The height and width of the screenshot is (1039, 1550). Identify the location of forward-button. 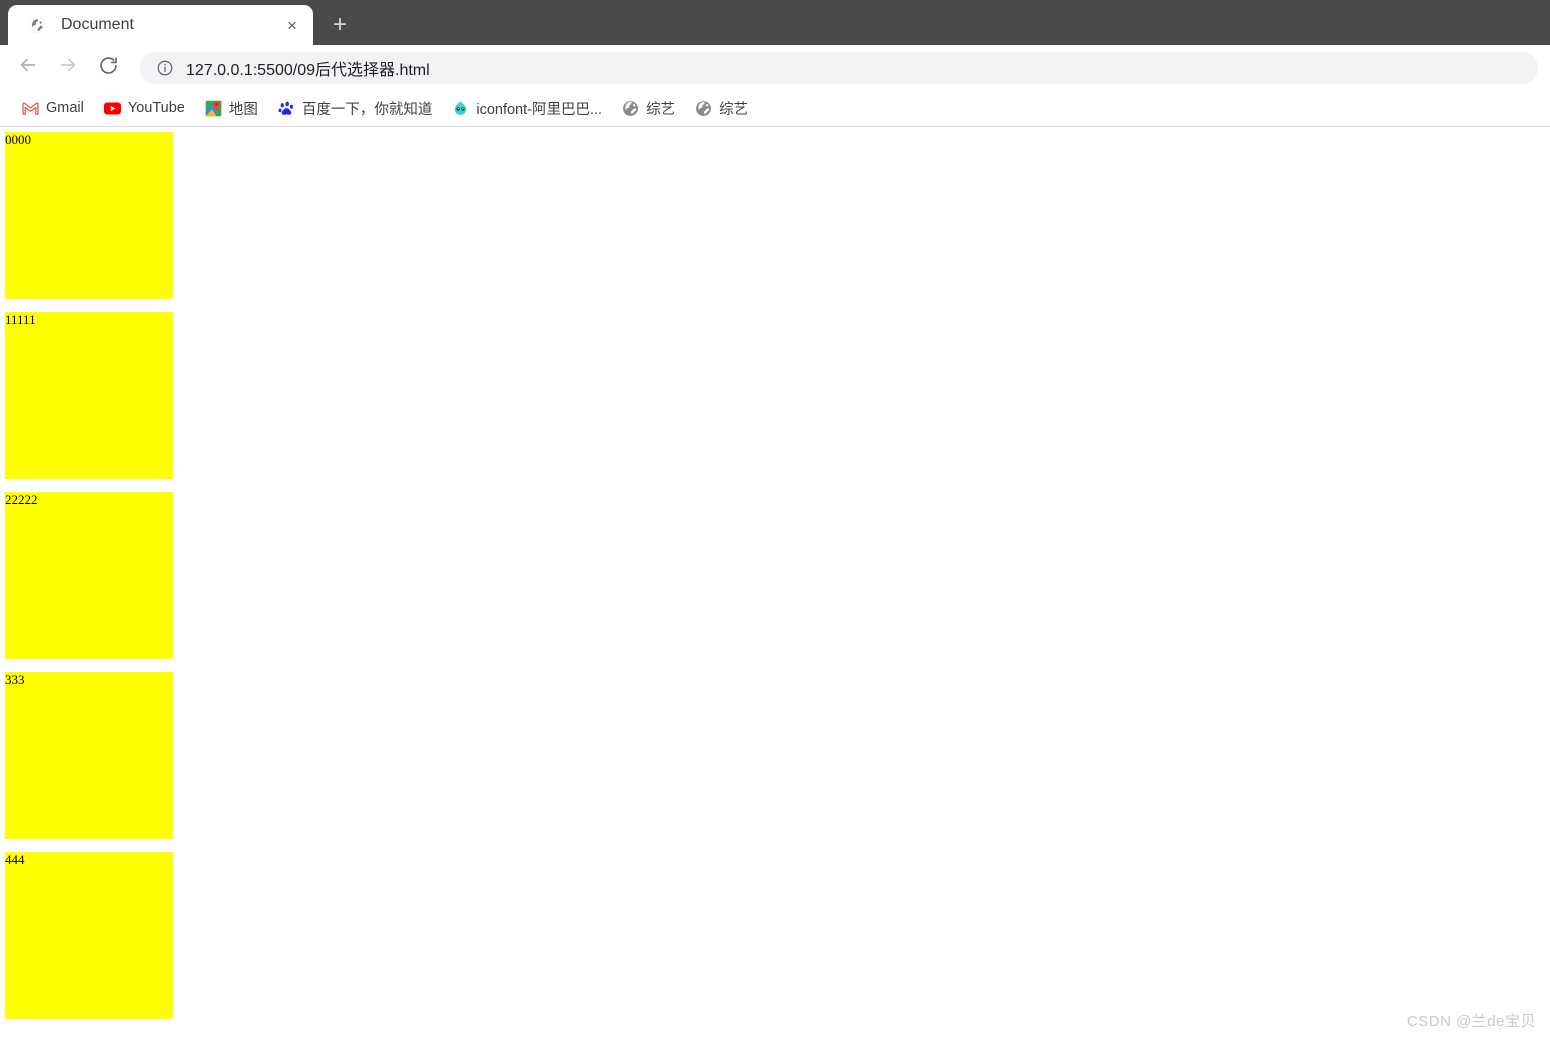
(68, 68).